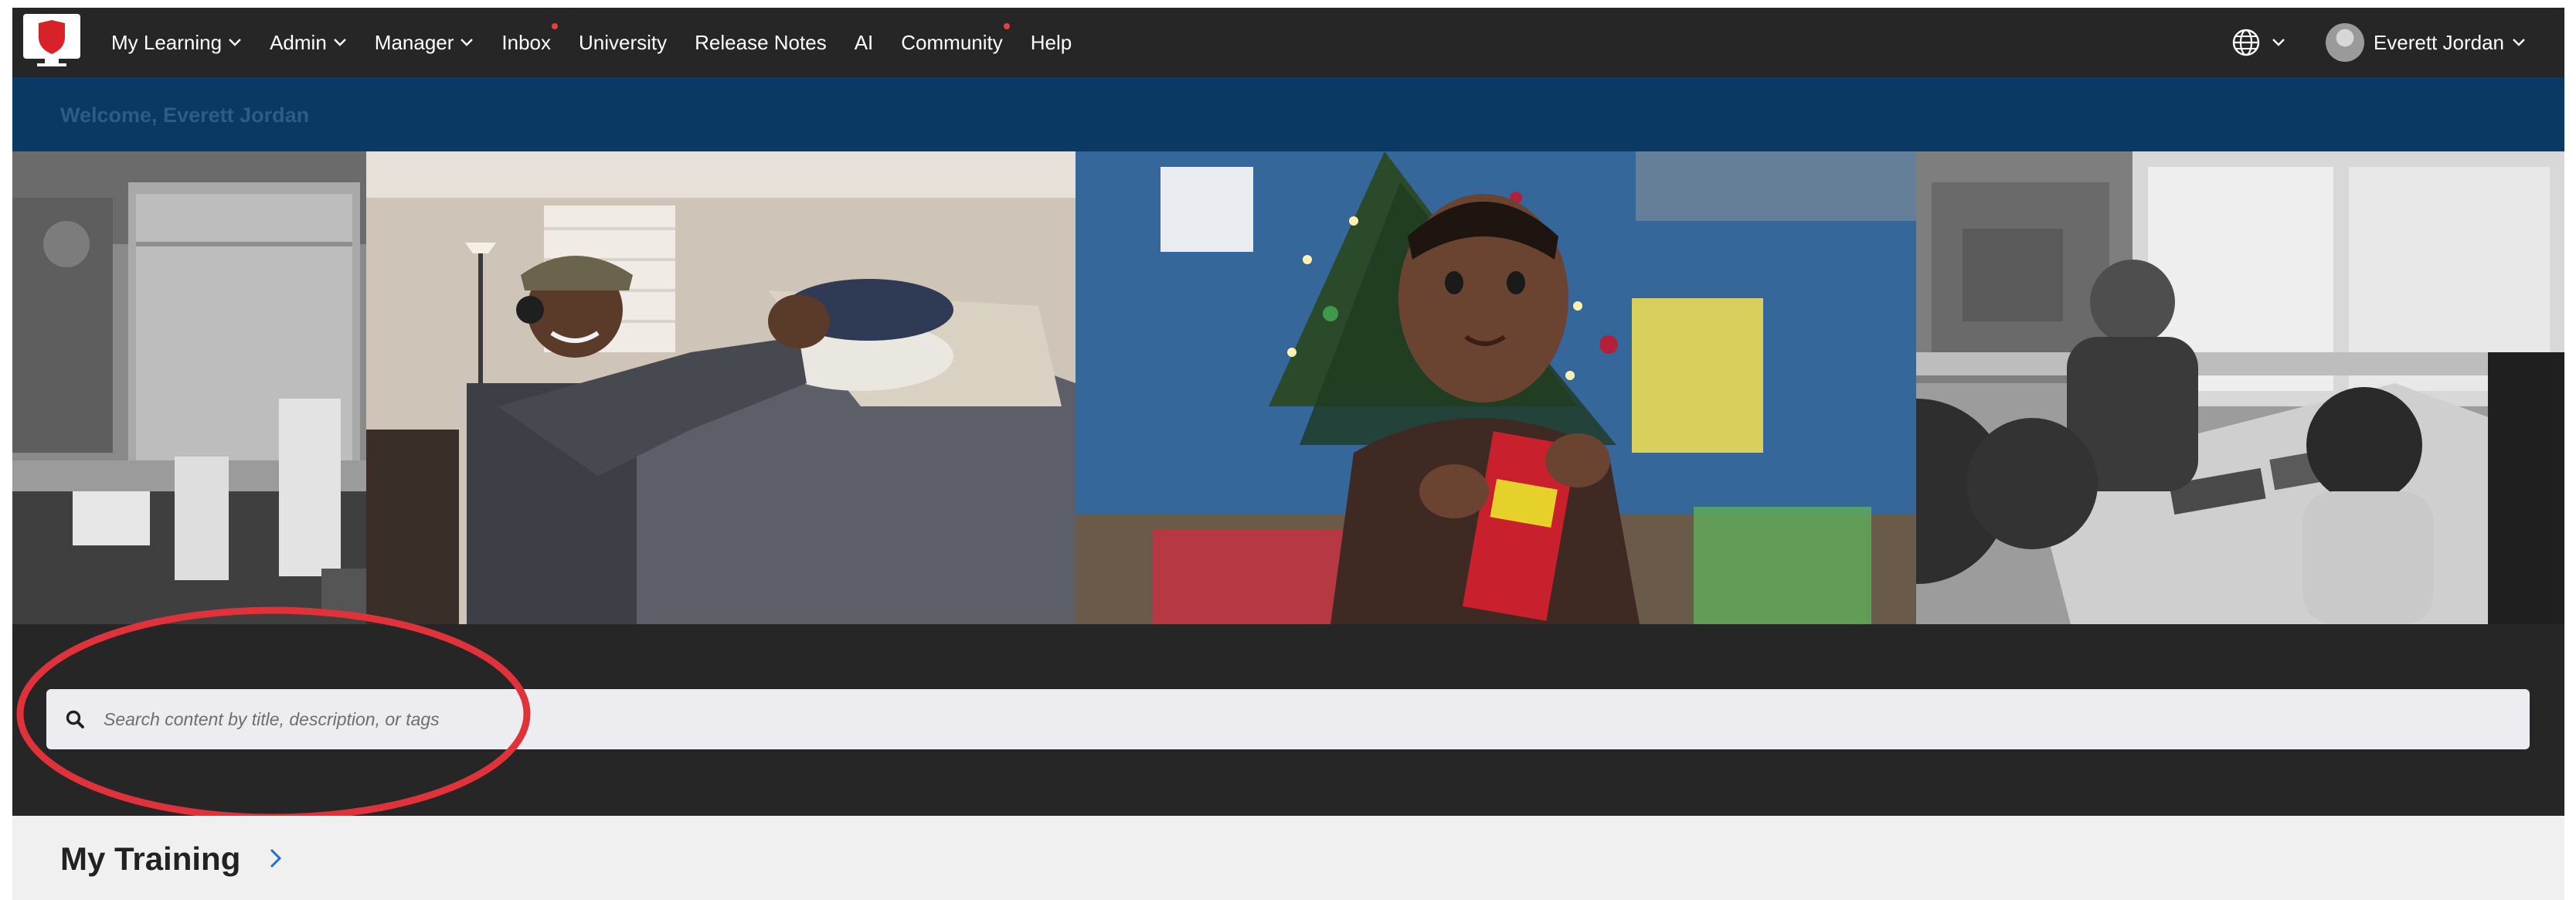  I want to click on nav-help: Help, so click(1051, 43).